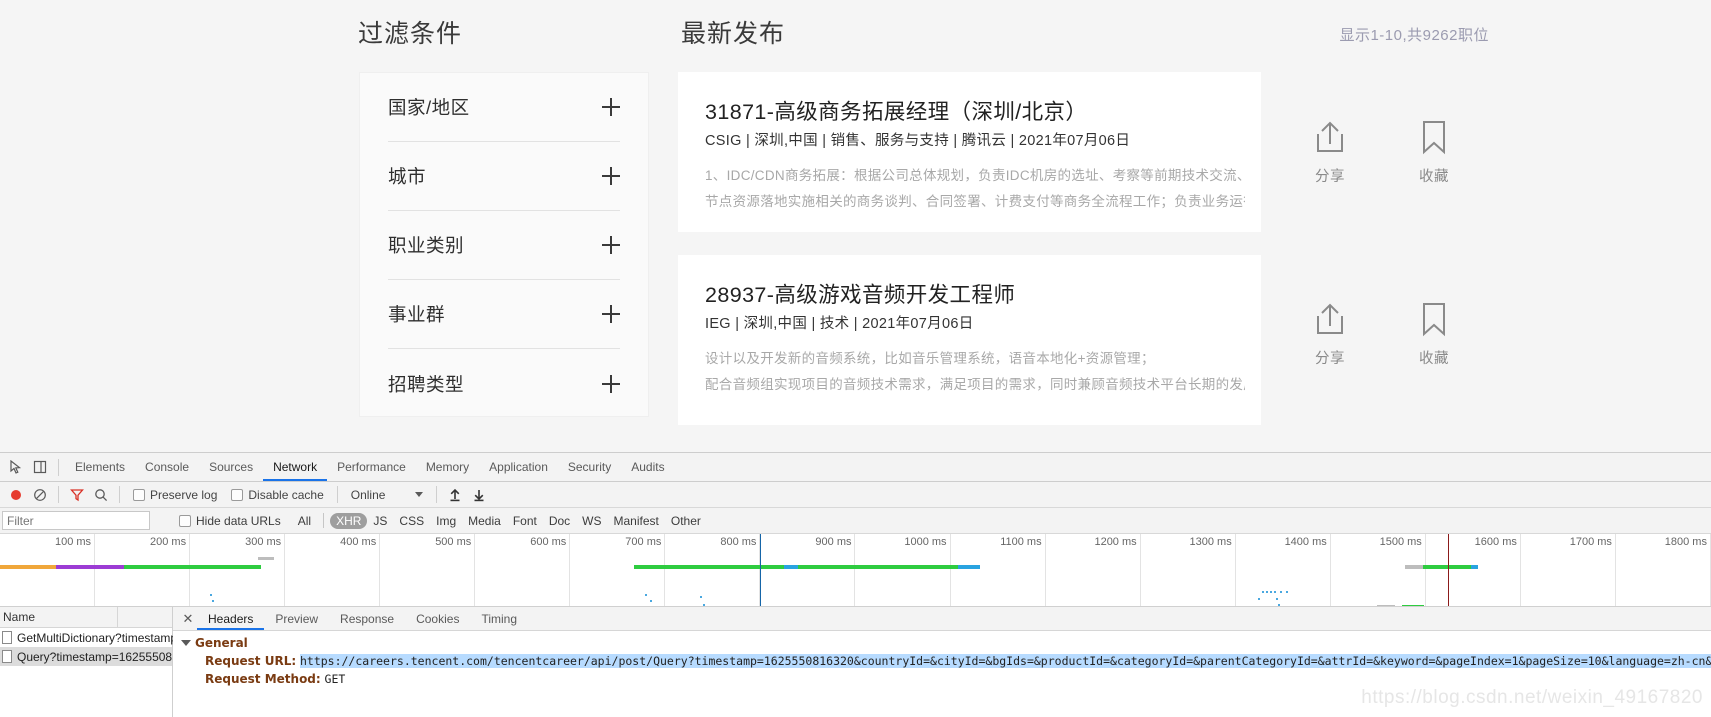 The width and height of the screenshot is (1711, 717). I want to click on tab-elements: Elements, so click(100, 467).